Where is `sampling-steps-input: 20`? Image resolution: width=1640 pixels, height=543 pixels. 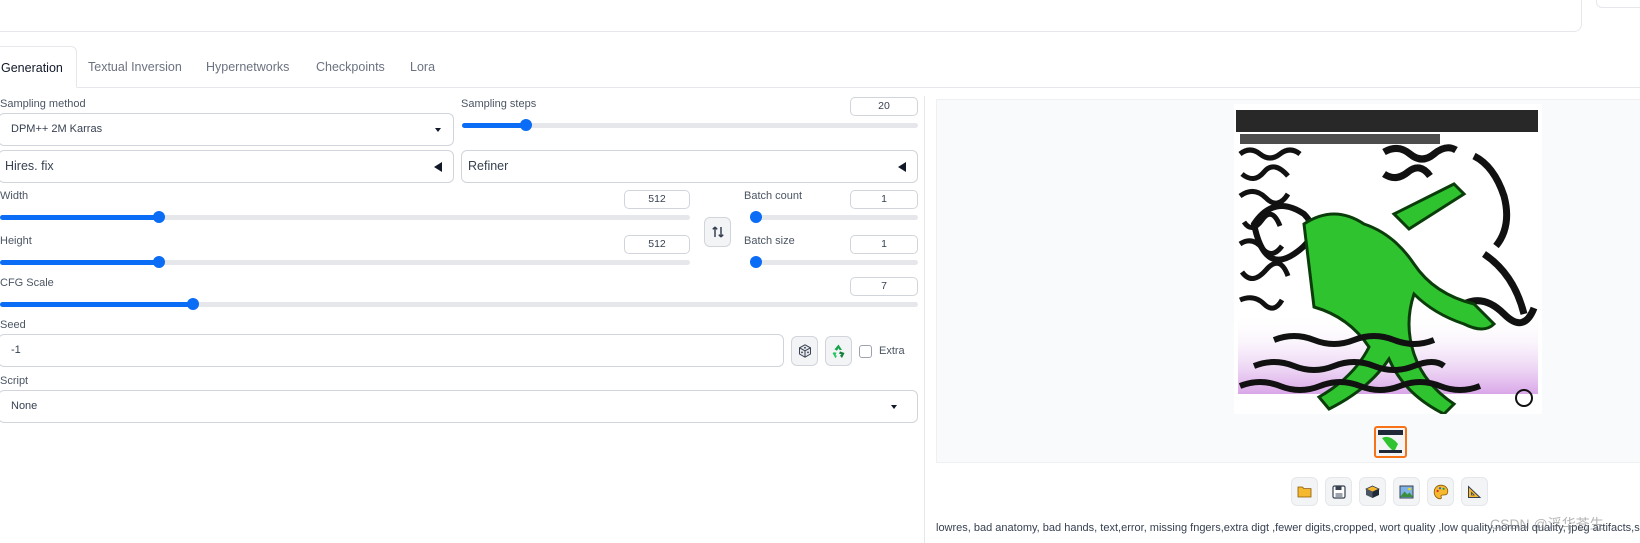
sampling-steps-input: 20 is located at coordinates (884, 106).